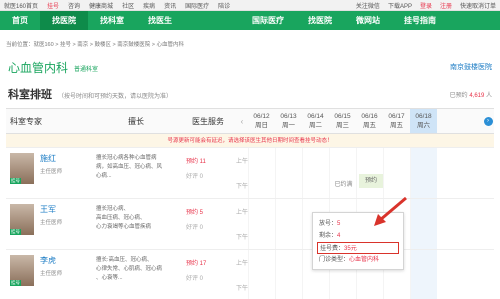 The image size is (500, 299). Describe the element at coordinates (396, 116) in the screenshot. I see `day-date: 06/17` at that location.